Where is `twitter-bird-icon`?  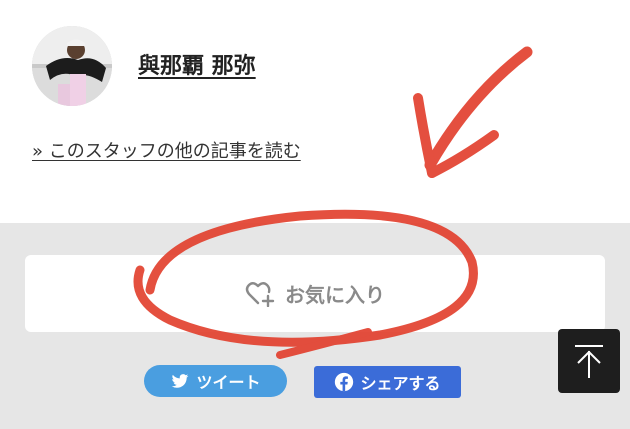 twitter-bird-icon is located at coordinates (180, 381).